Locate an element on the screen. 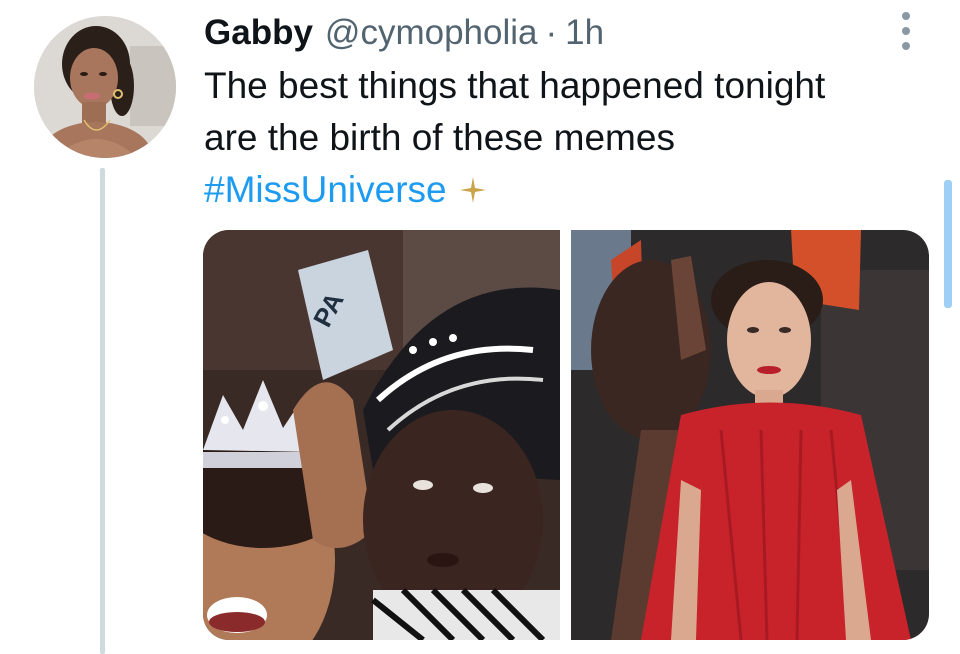 The image size is (960, 654). author-handle: @cymopholia is located at coordinates (431, 33).